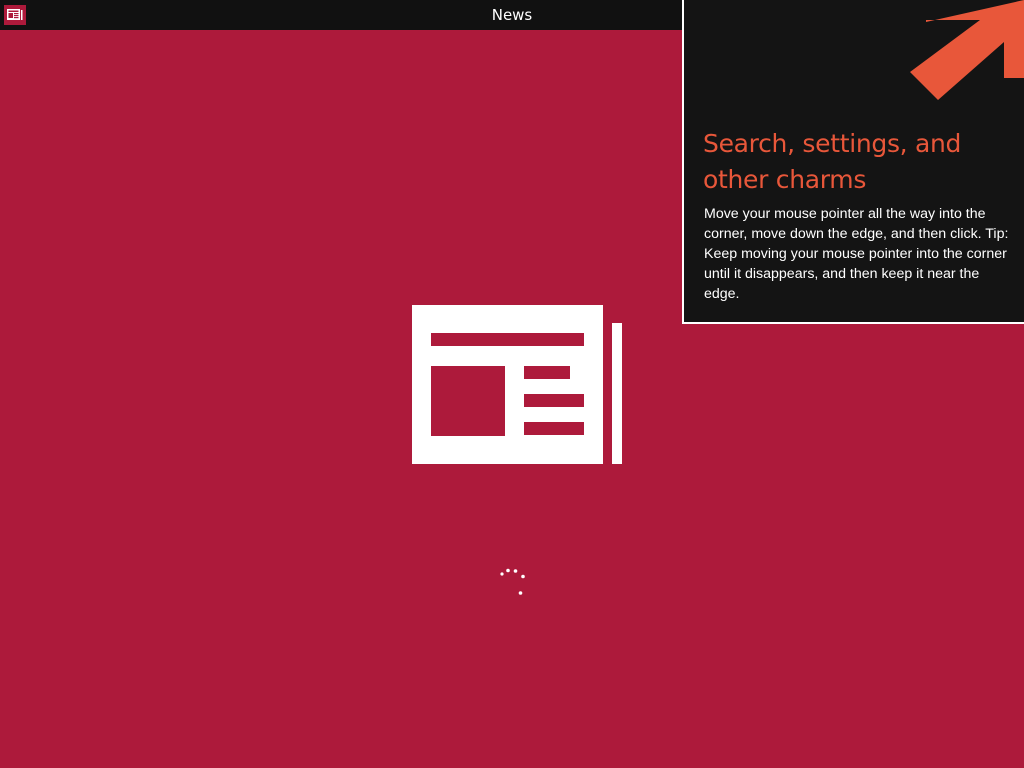 The width and height of the screenshot is (1024, 768). Describe the element at coordinates (832, 161) in the screenshot. I see `tip-heading: Search, settings, and other charms` at that location.